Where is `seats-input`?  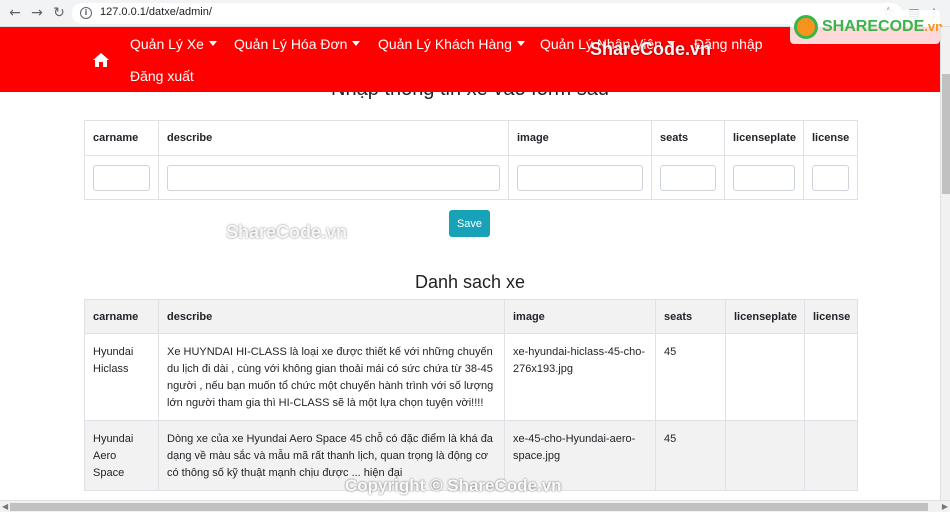
seats-input is located at coordinates (688, 177).